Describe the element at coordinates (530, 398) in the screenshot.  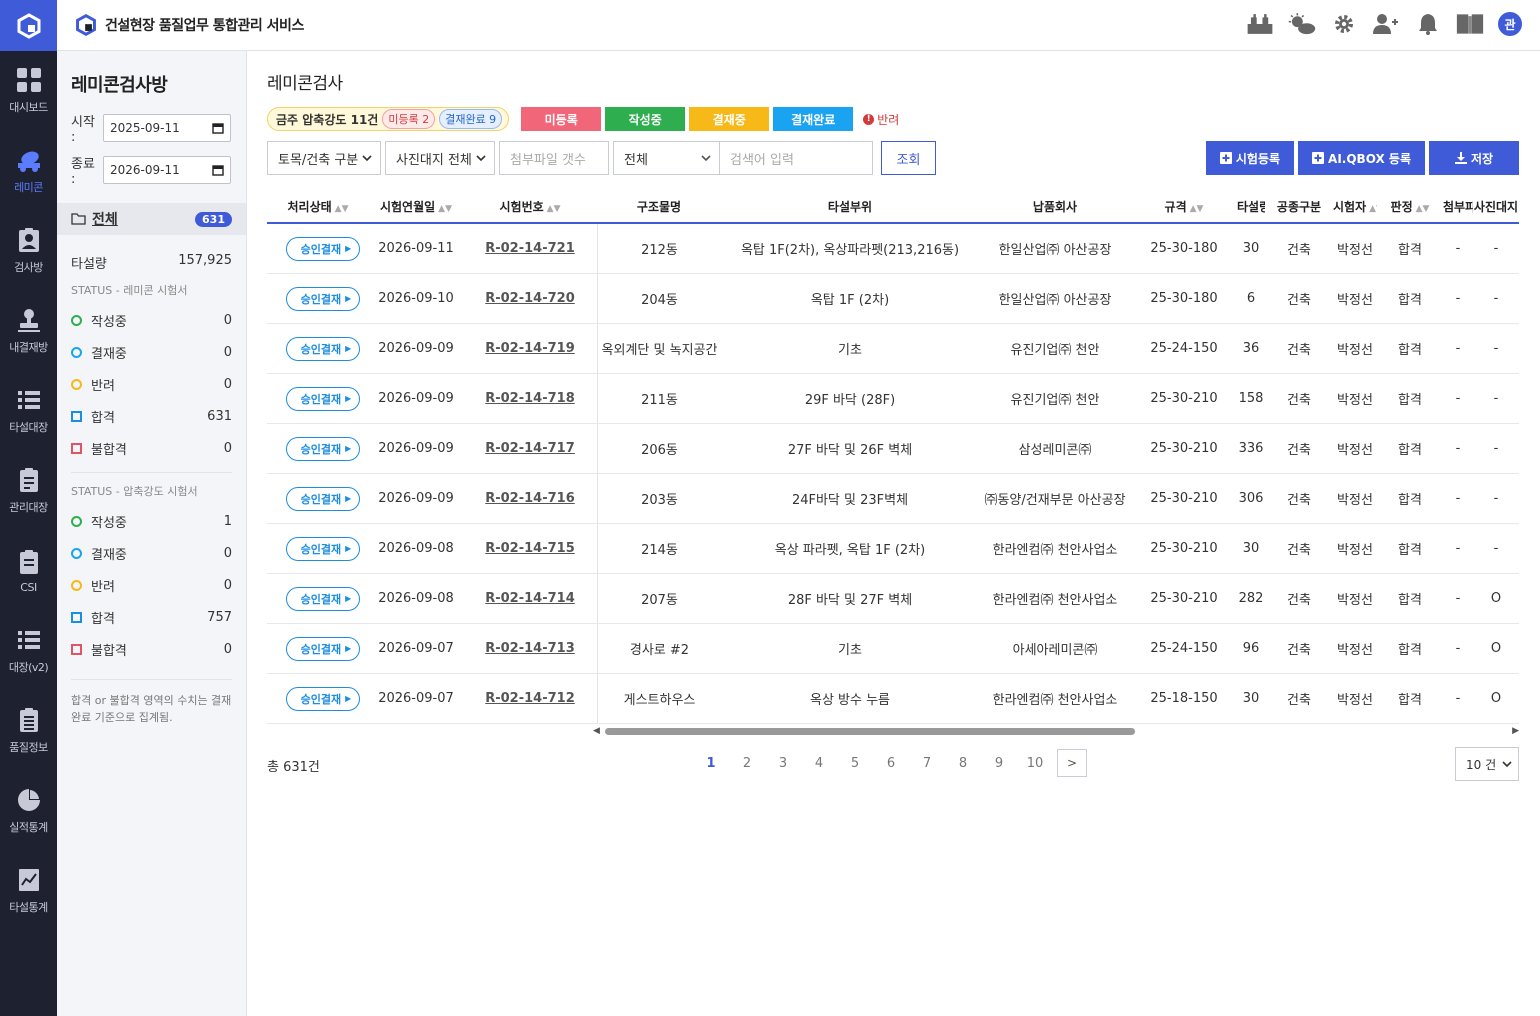
I see `test-number-link: R-02-14-718` at that location.